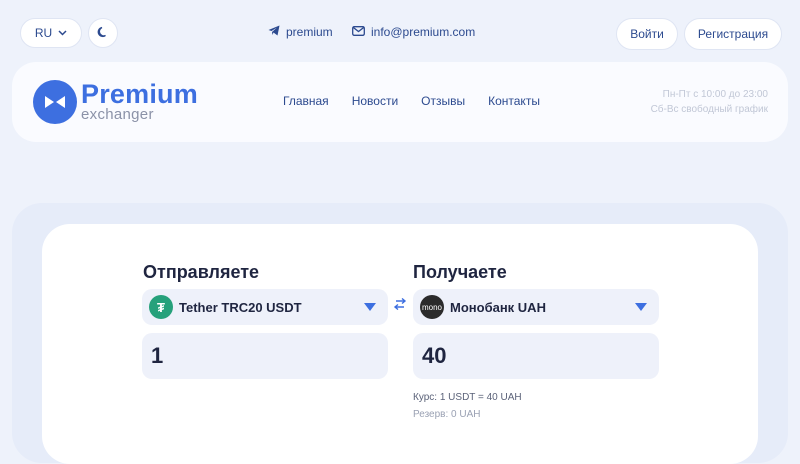 The width and height of the screenshot is (800, 464). I want to click on language-label: RU, so click(43, 33).